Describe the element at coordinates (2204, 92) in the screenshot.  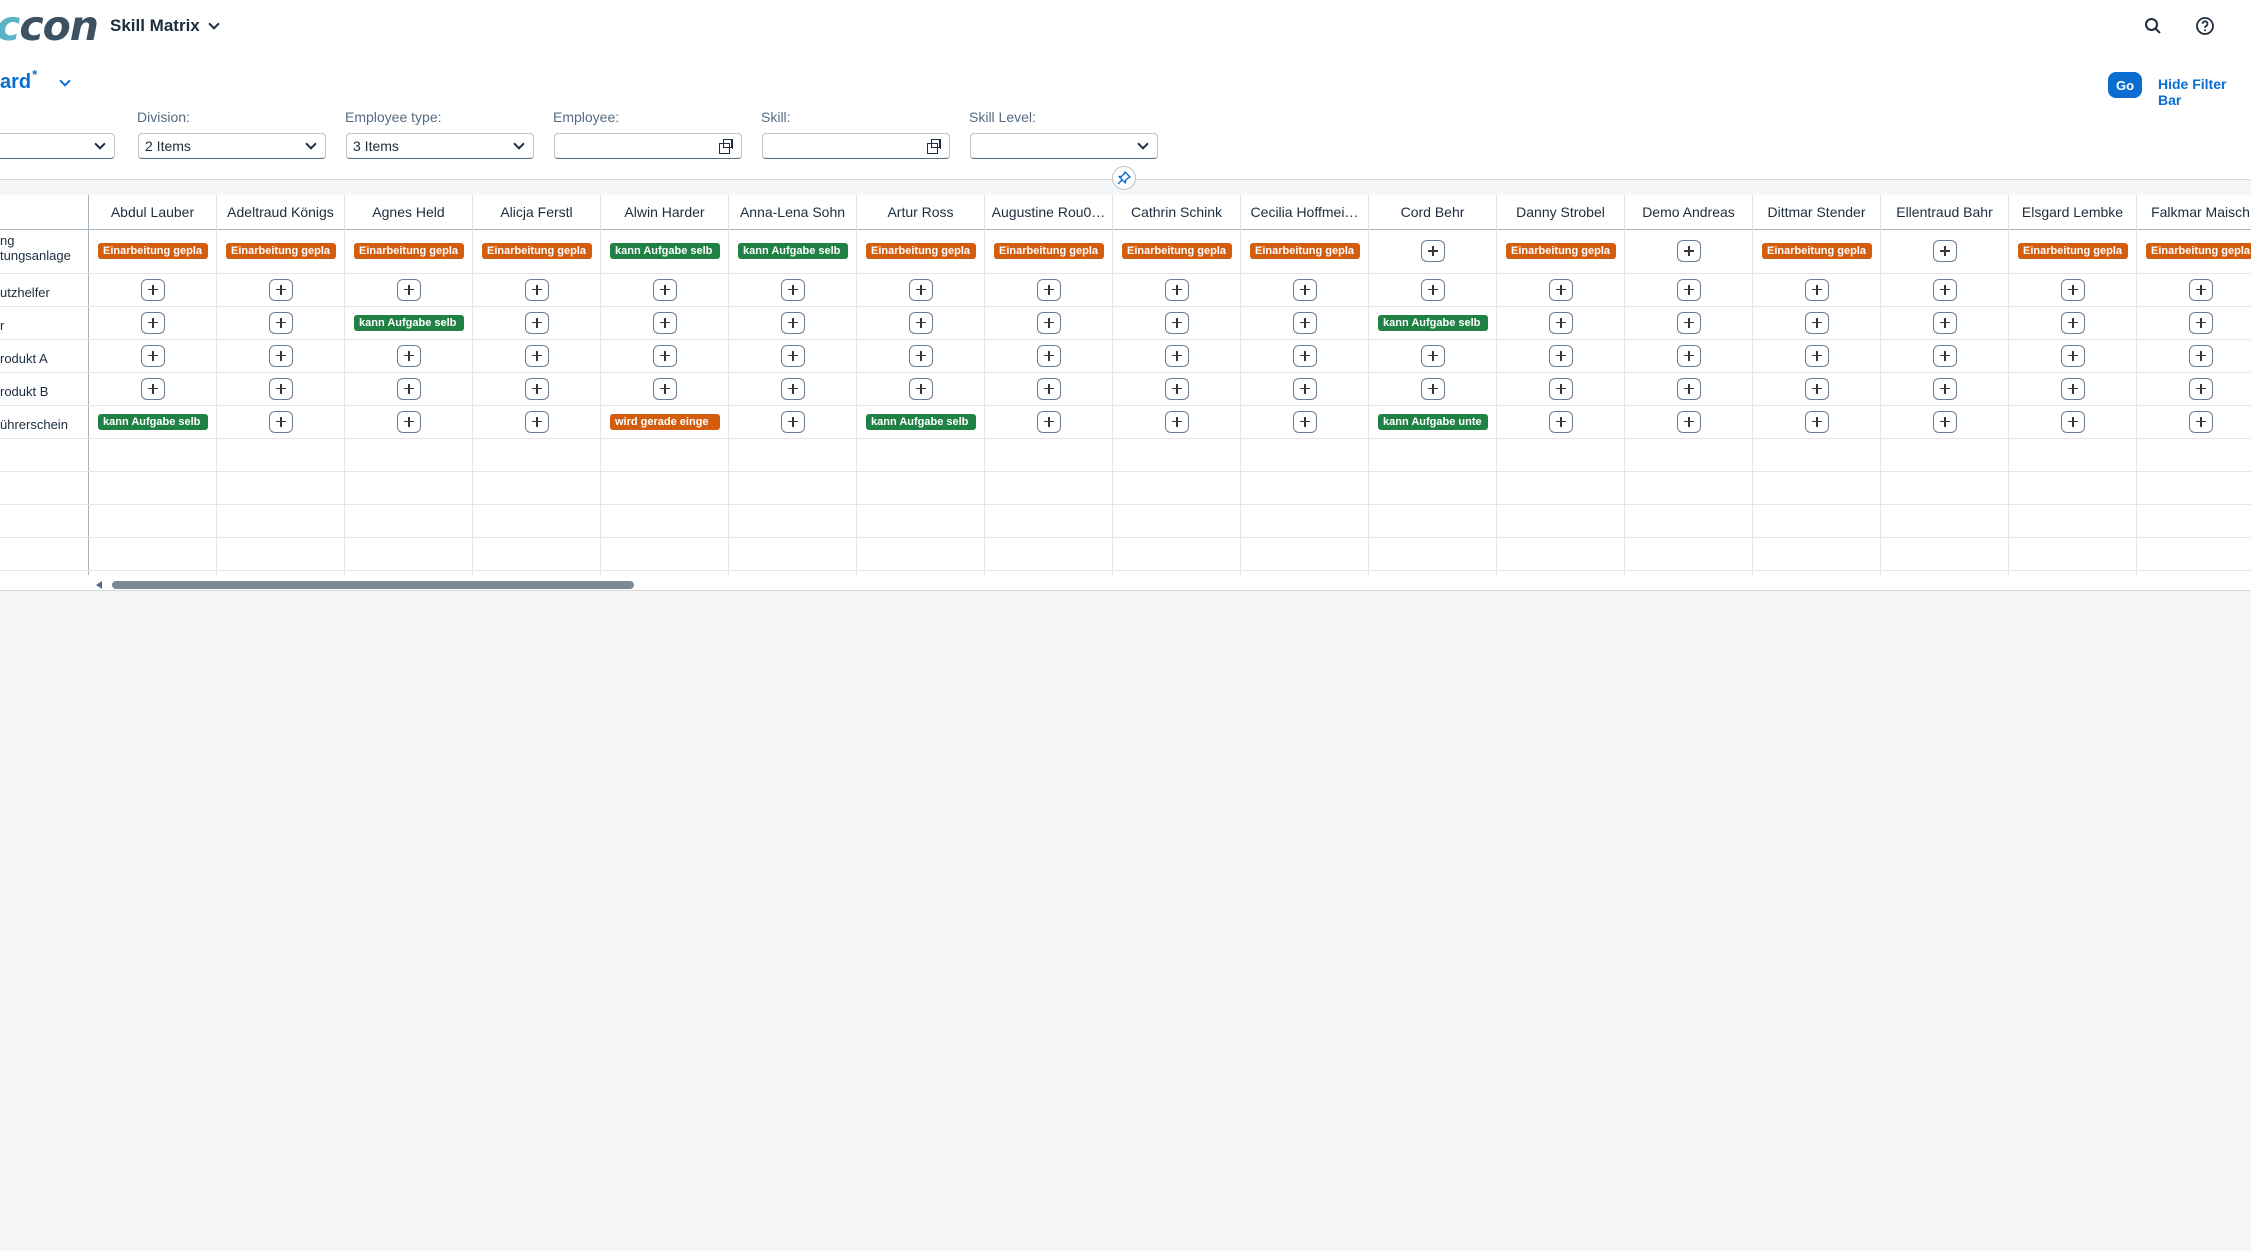
I see `hide-filter-bar-button: Hide Filter Bar` at that location.